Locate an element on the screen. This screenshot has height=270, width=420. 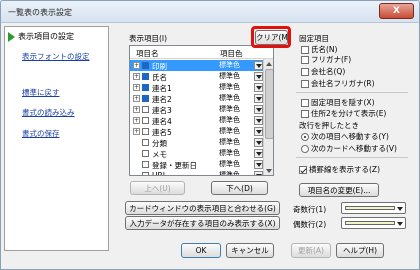
checkbox-label: 固定項目を隠す(X) is located at coordinates (343, 102).